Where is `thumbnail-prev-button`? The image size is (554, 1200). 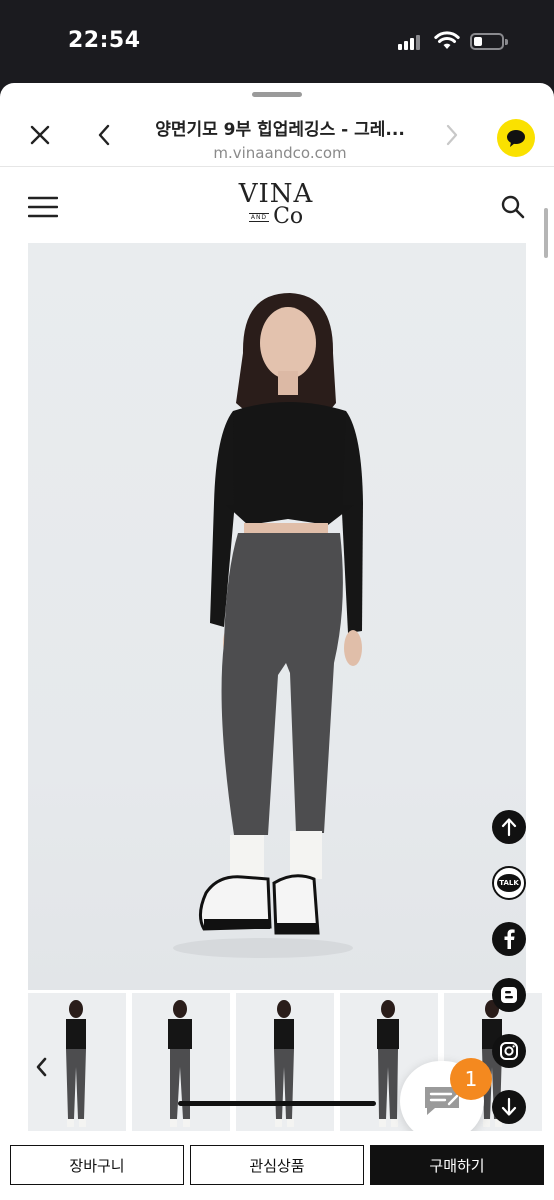 thumbnail-prev-button is located at coordinates (42, 1067).